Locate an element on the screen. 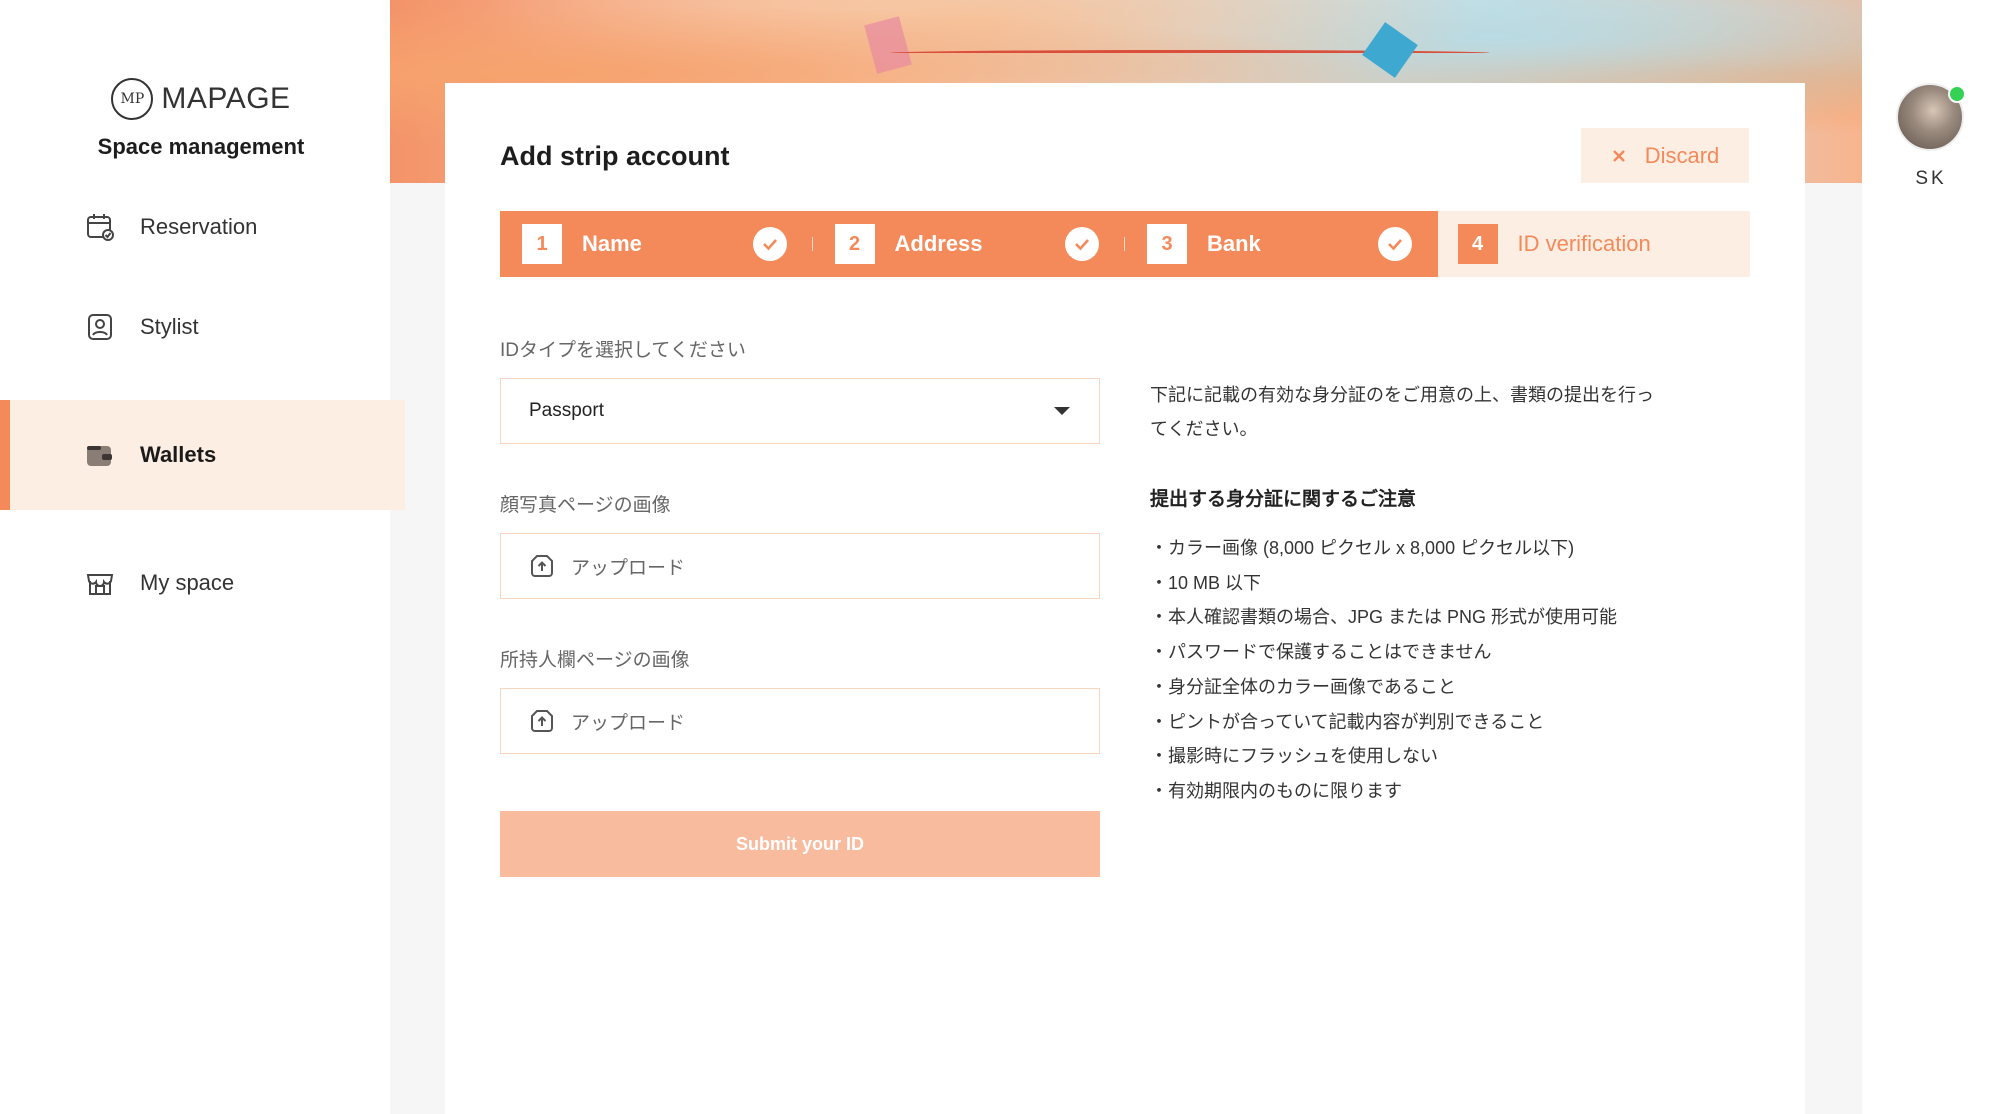  photo-page-upload: アップロード is located at coordinates (800, 566).